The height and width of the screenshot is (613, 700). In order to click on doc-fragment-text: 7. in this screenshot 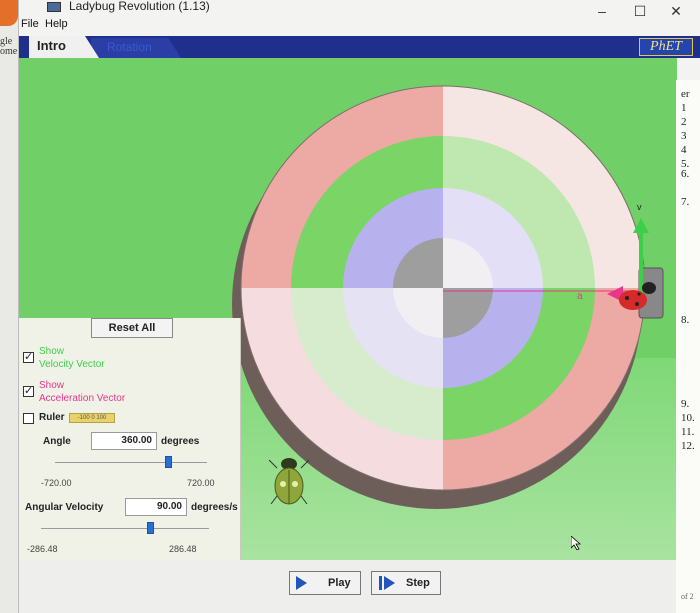, I will do `click(685, 202)`.